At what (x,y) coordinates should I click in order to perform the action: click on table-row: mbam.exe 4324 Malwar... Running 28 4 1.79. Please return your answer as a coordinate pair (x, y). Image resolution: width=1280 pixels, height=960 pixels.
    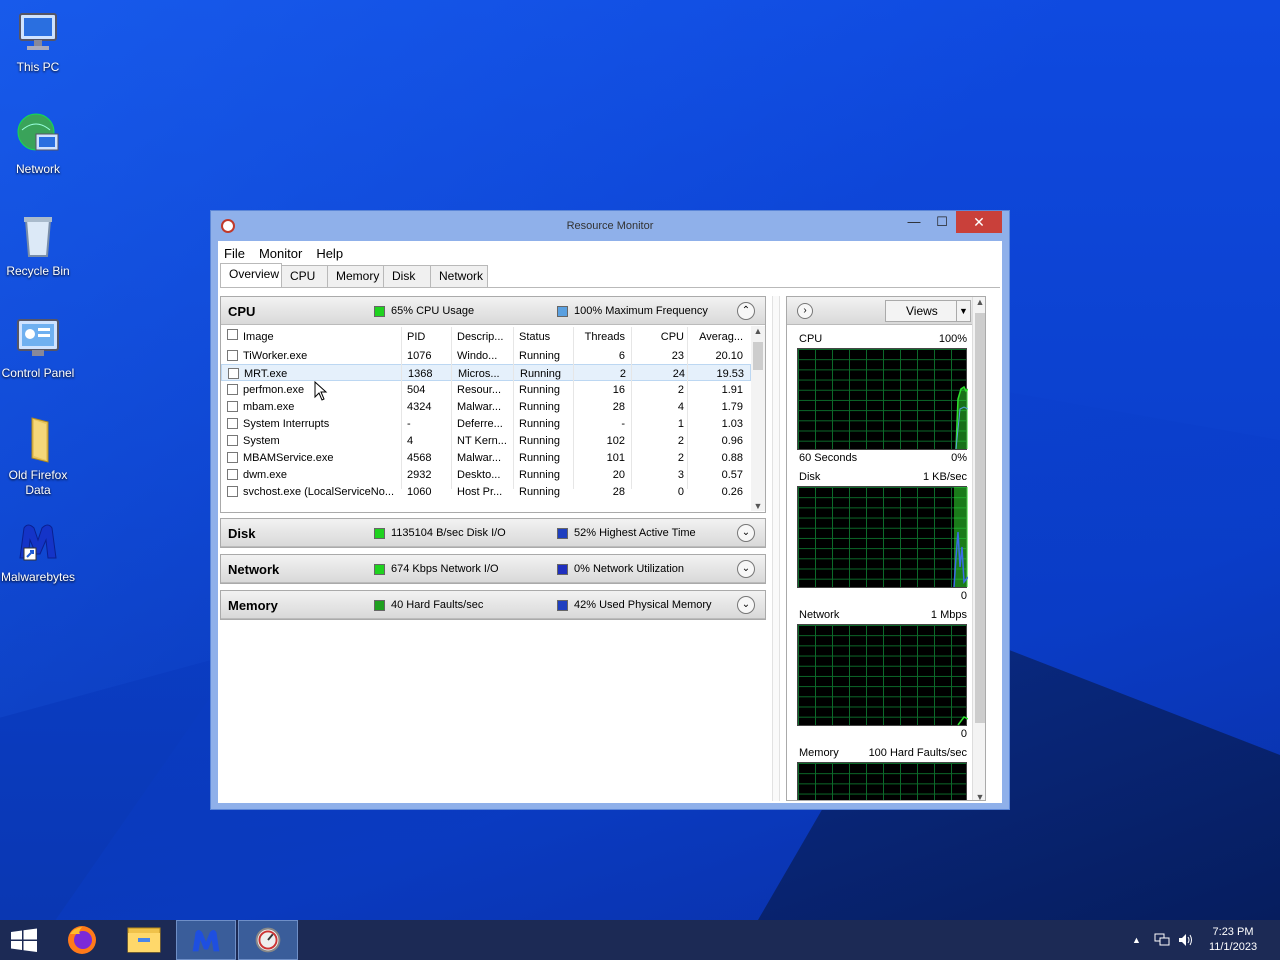
    Looking at the image, I should click on (486, 406).